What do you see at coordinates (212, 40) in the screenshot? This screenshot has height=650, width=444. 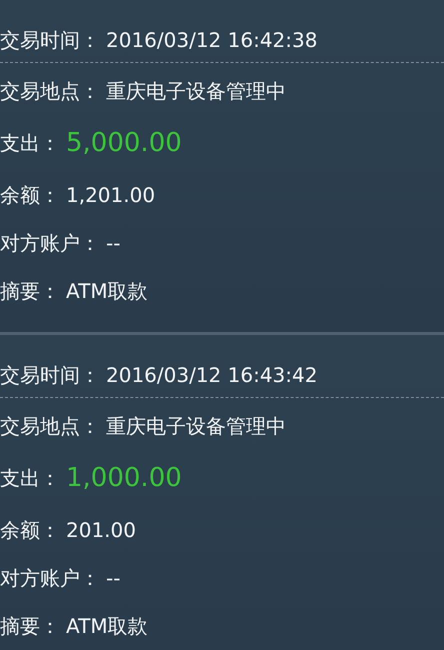 I see `field-value: 2016/03/12 16:42:38` at bounding box center [212, 40].